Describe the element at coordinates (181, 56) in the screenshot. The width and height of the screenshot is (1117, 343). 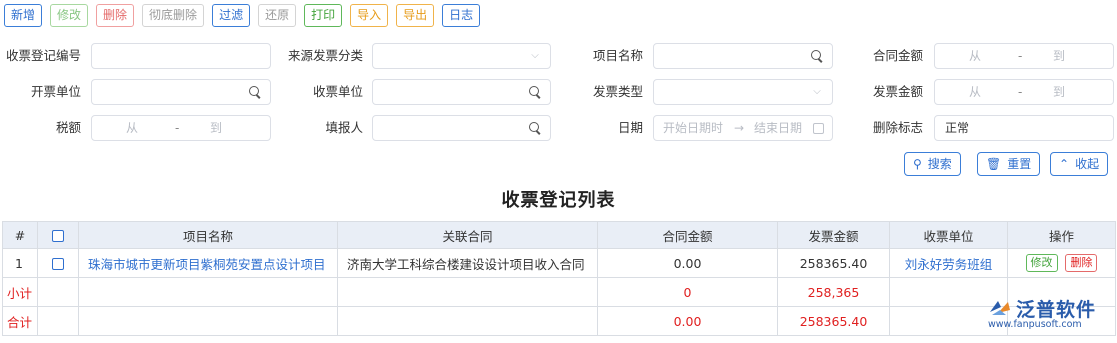
I see `receipt-no-input` at that location.